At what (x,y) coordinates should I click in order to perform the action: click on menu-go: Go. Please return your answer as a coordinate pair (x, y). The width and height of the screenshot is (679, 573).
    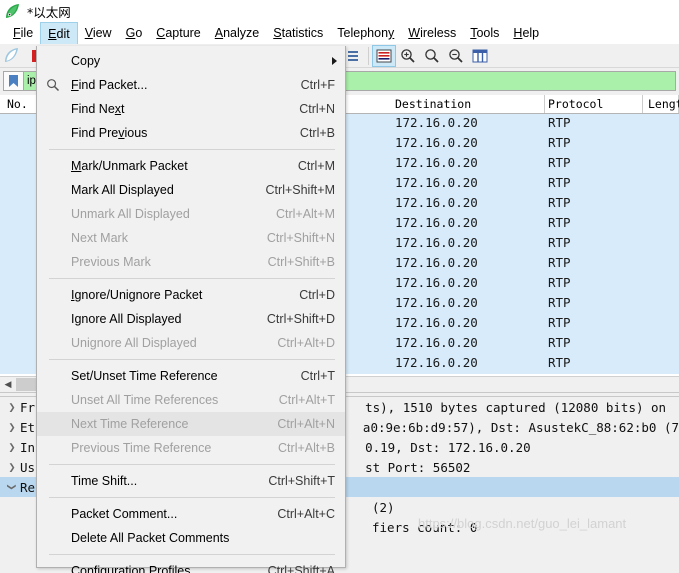
    Looking at the image, I should click on (134, 33).